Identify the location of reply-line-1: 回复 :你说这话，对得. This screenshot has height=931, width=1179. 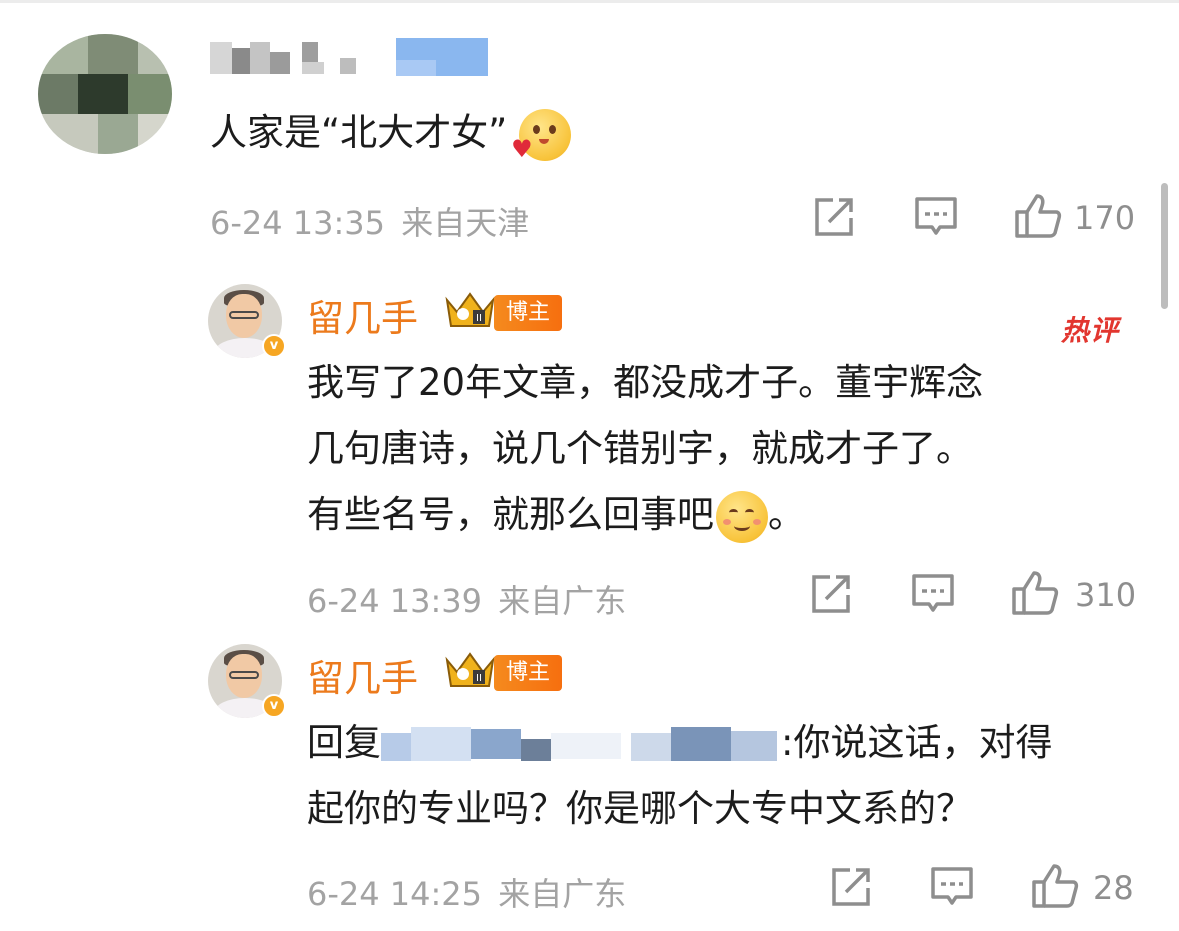
(679, 743).